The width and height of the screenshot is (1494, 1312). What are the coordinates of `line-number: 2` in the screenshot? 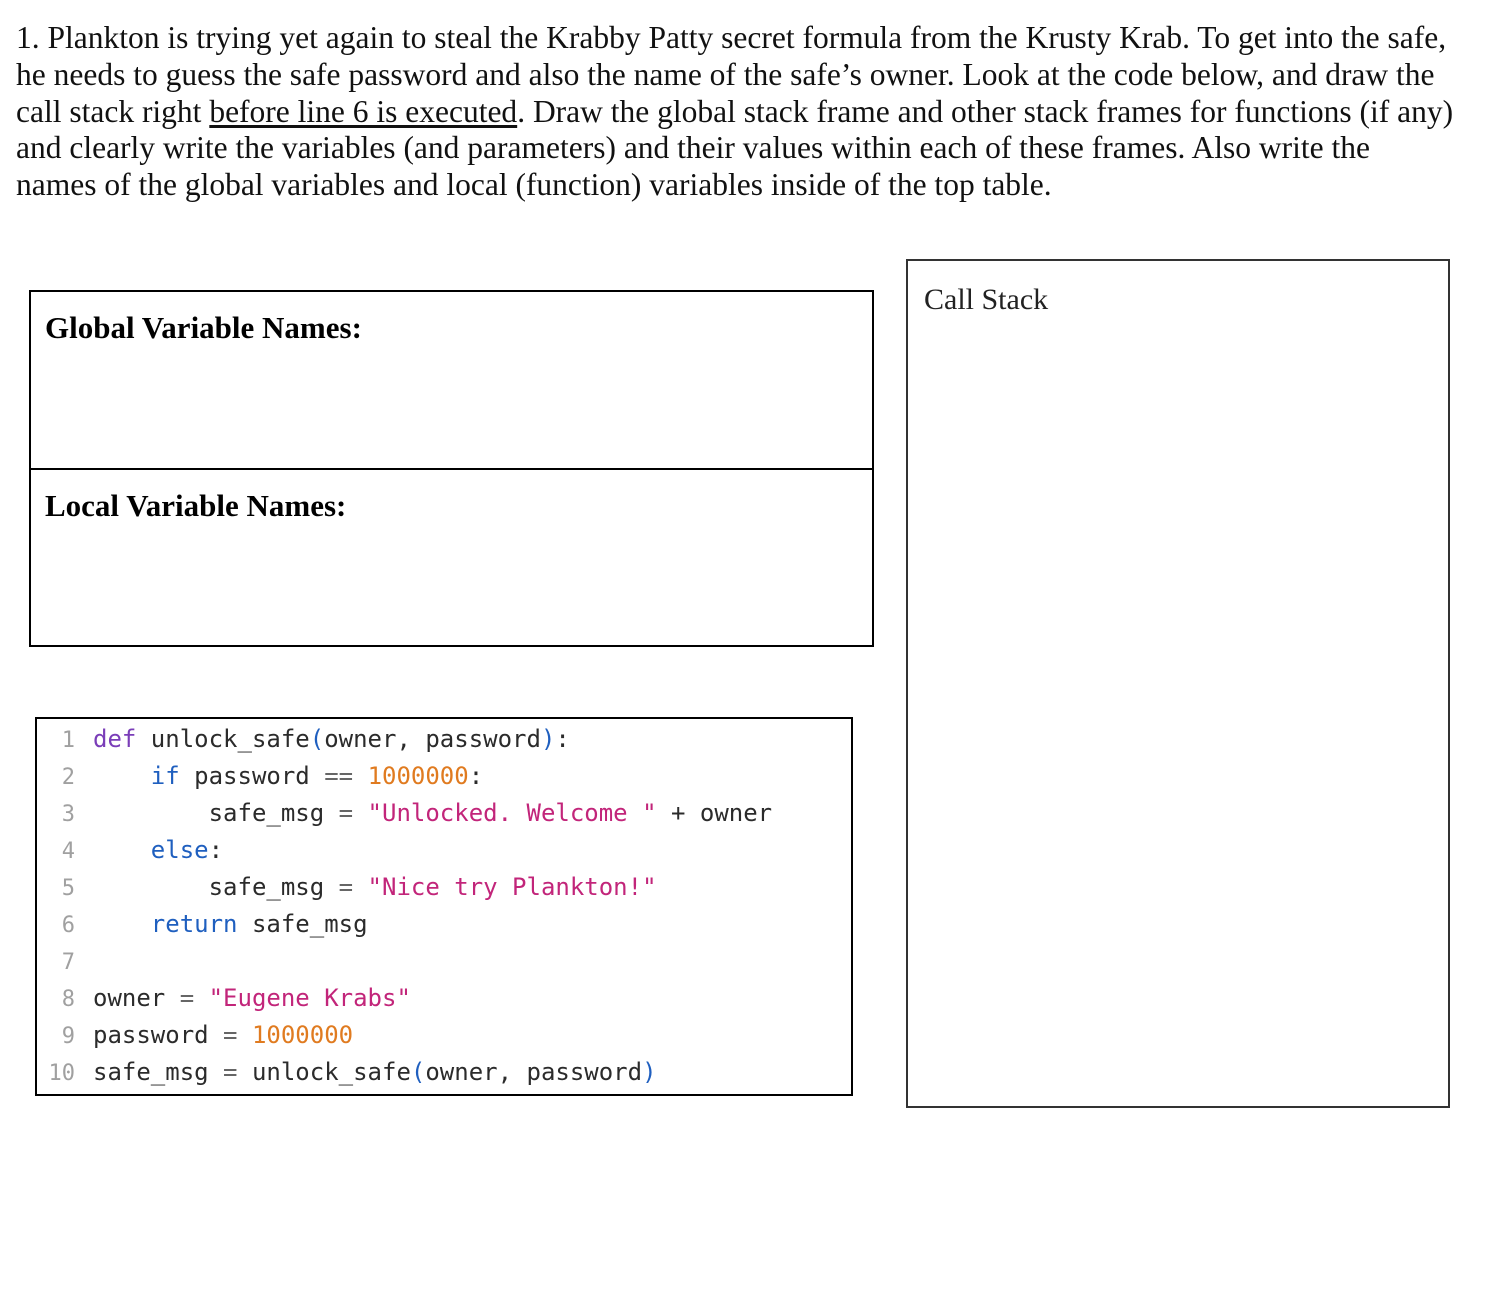 It's located at (68, 777).